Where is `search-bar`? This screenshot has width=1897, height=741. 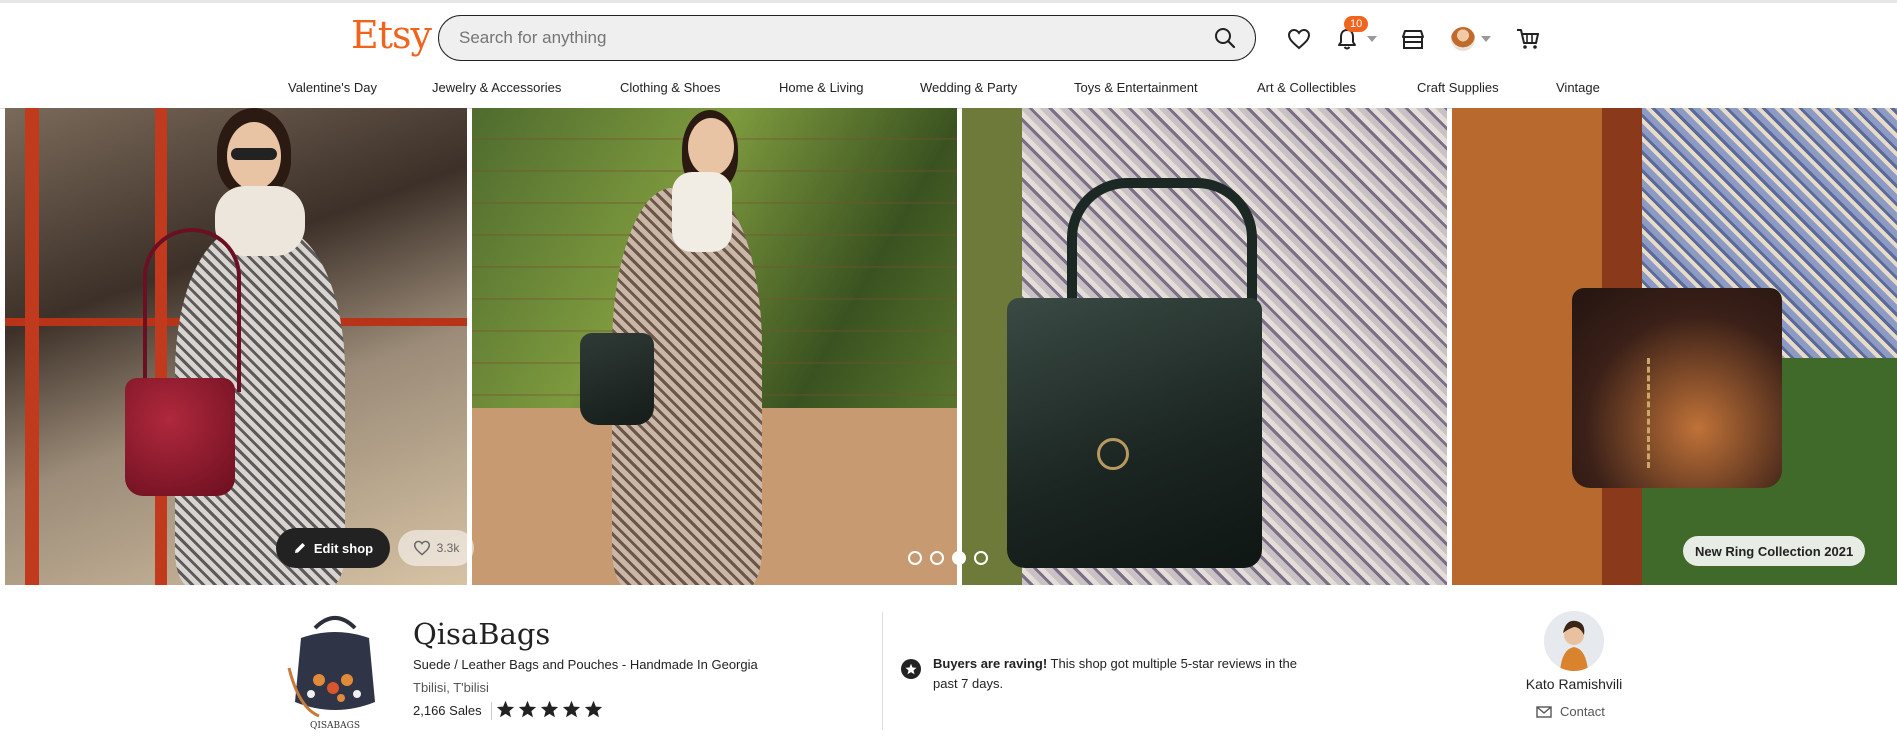
search-bar is located at coordinates (847, 38).